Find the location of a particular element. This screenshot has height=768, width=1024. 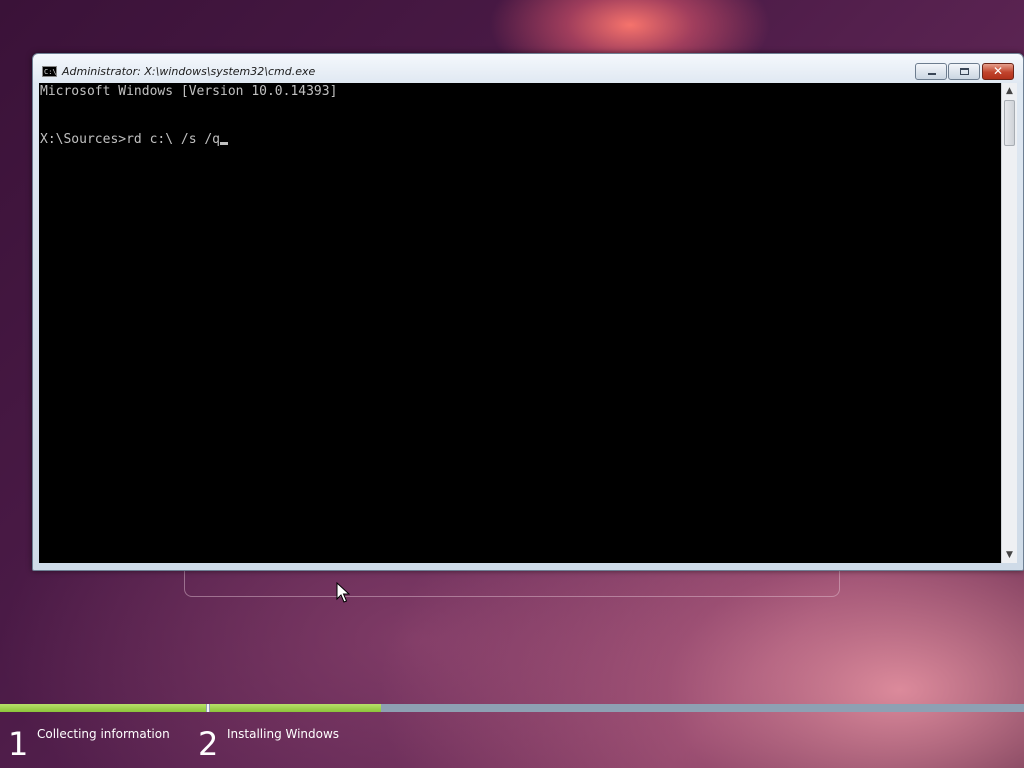

scroll-up-icon: ▲ is located at coordinates (1009, 91).